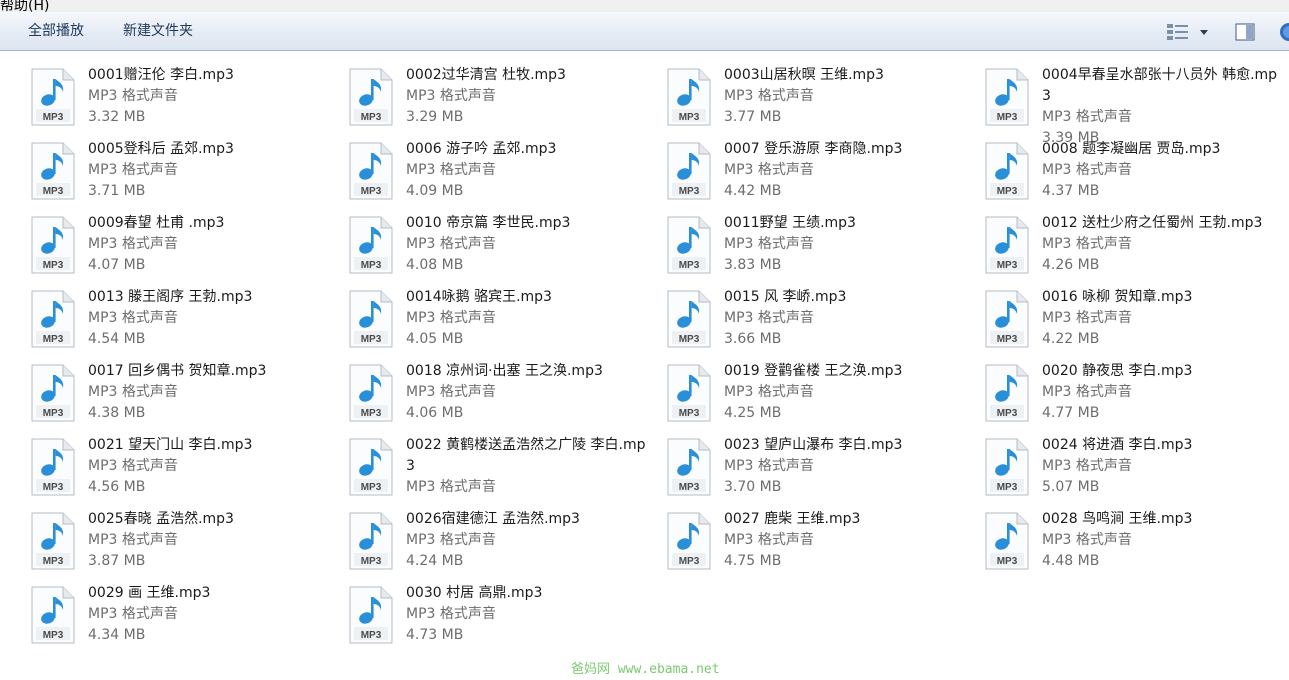 This screenshot has width=1289, height=680. What do you see at coordinates (753, 117) in the screenshot?
I see `file-size: 3.77 MB` at bounding box center [753, 117].